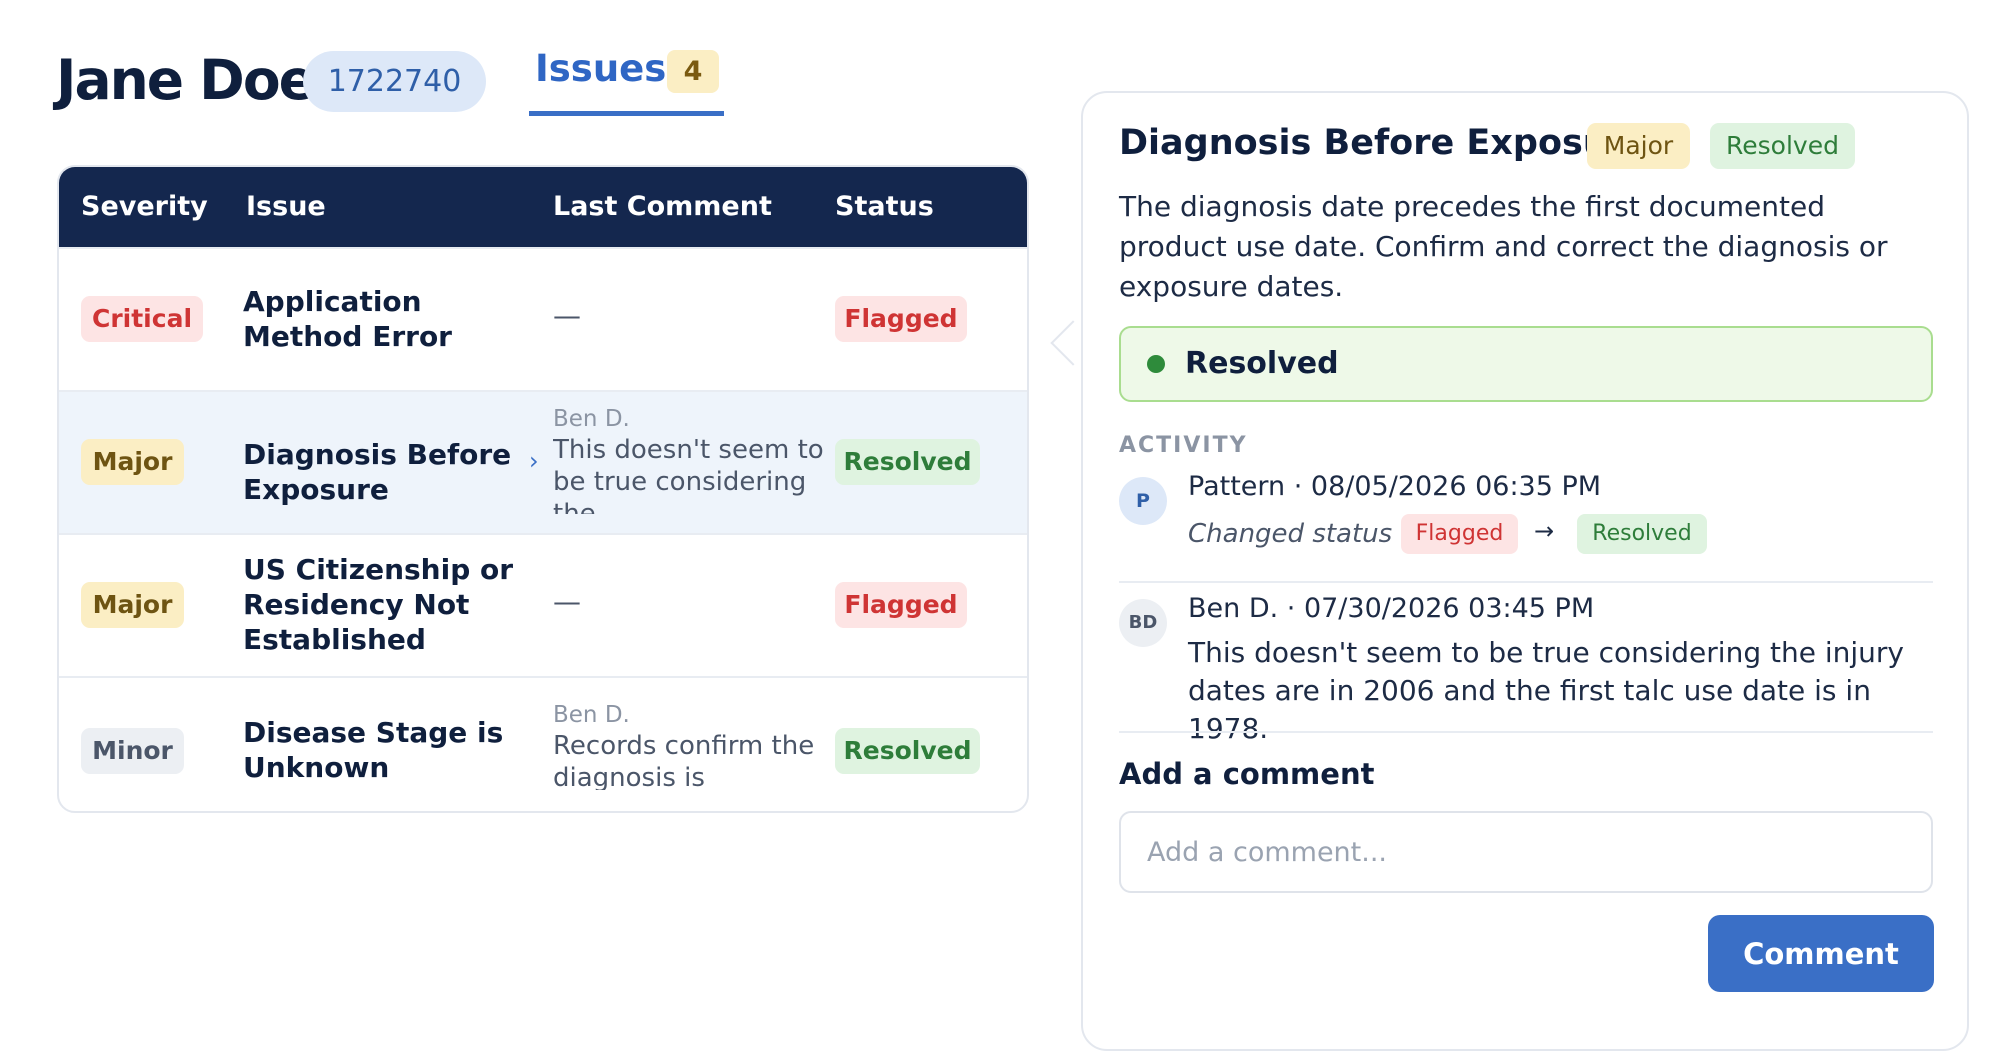 The height and width of the screenshot is (1051, 2000). Describe the element at coordinates (693, 71) in the screenshot. I see `tab-issues-count: 4` at that location.